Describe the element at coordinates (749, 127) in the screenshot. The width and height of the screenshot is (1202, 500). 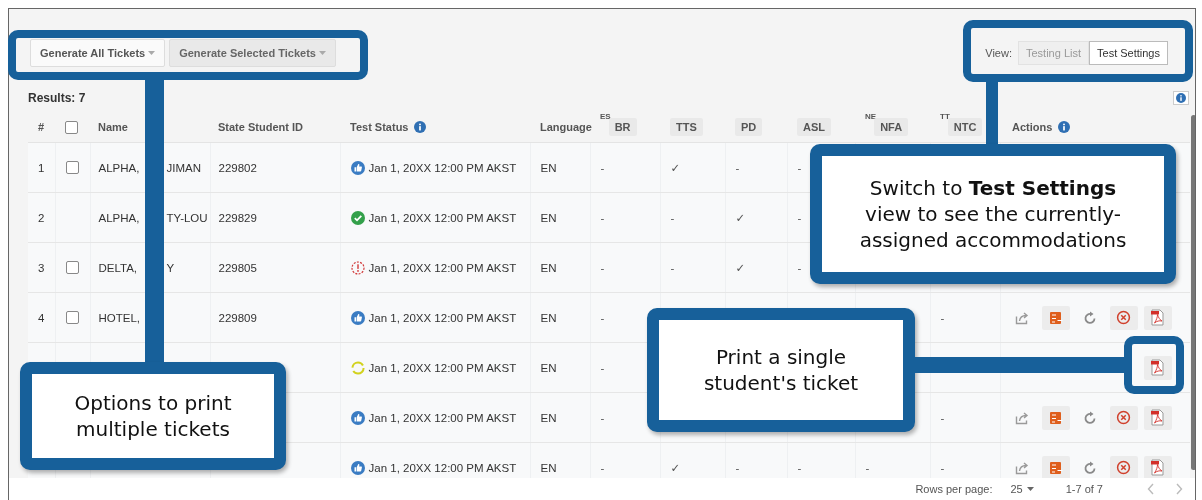
I see `column-header: PD` at that location.